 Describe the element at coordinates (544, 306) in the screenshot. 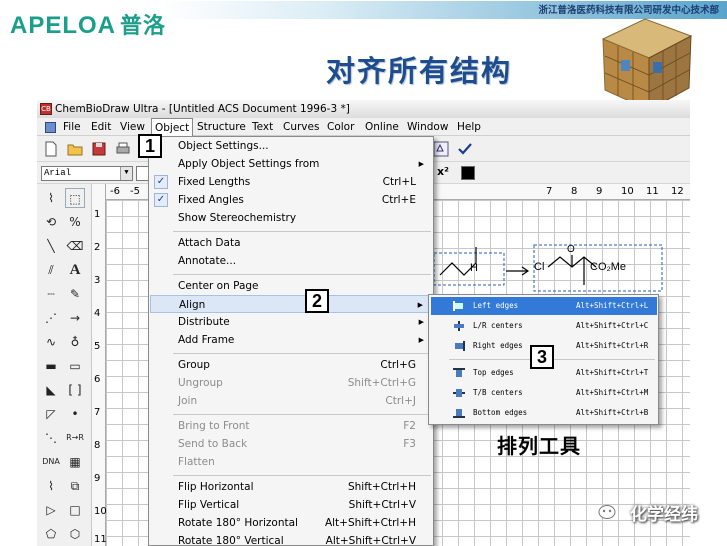

I see `align-left-edges: Left edges Alt+Shift+Ctrl+L` at that location.